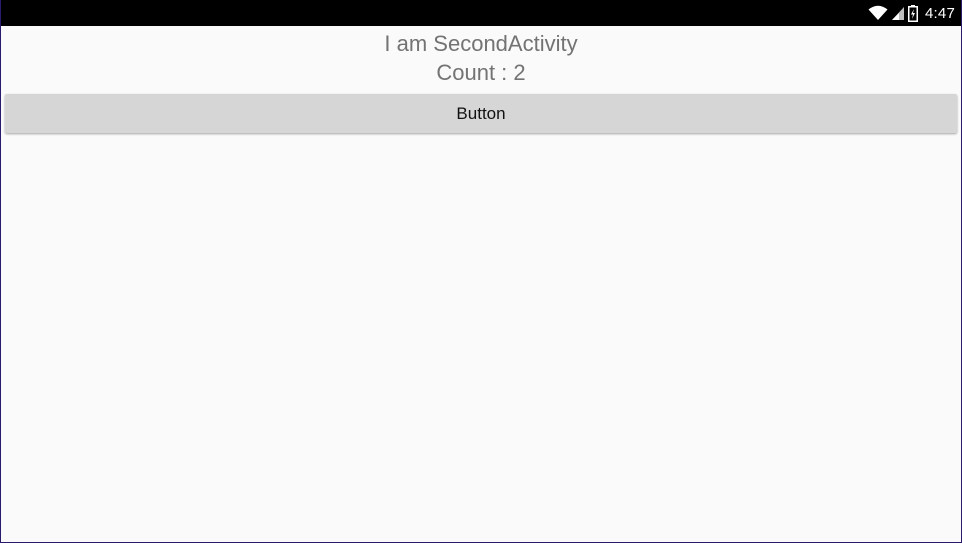  Describe the element at coordinates (481, 43) in the screenshot. I see `activity-title: I am SecondActivity` at that location.